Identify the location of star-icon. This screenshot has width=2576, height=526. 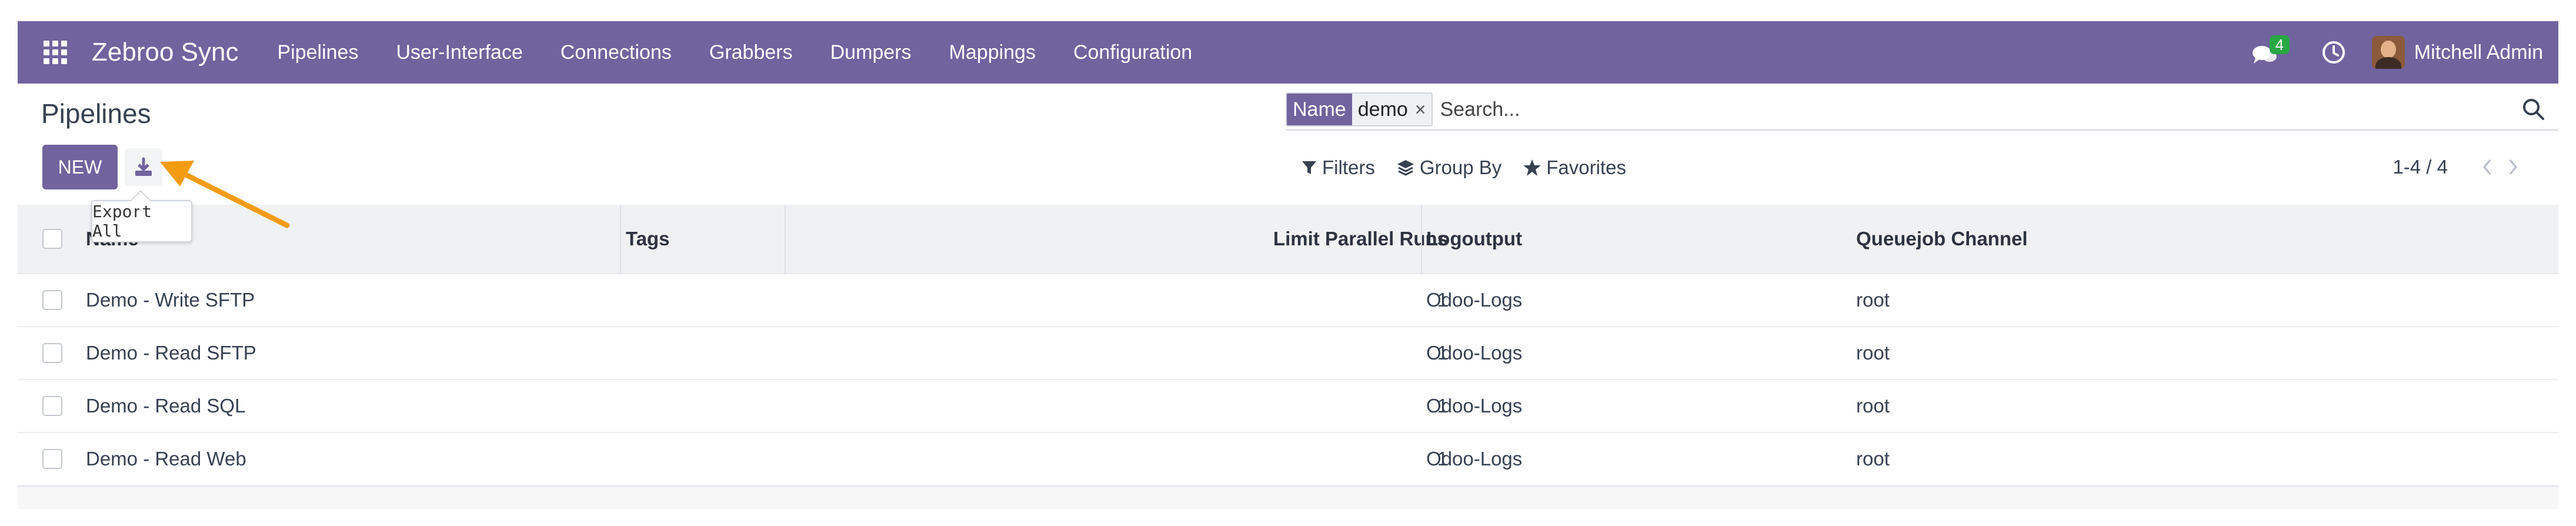
(1532, 167).